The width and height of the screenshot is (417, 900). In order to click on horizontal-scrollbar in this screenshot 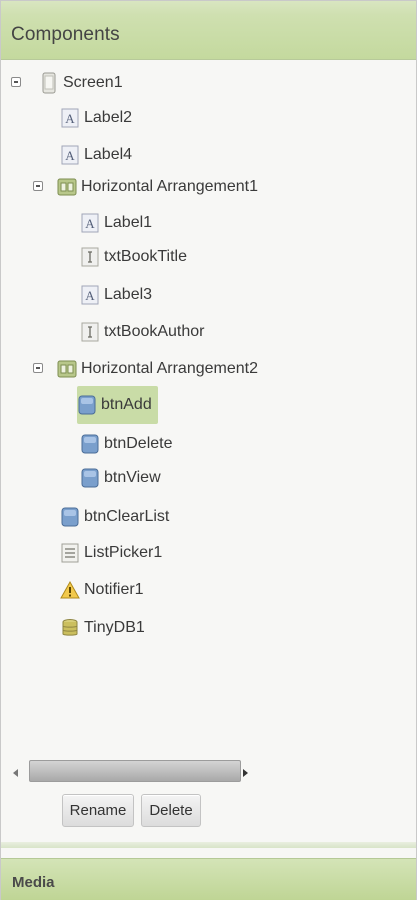, I will do `click(132, 771)`.